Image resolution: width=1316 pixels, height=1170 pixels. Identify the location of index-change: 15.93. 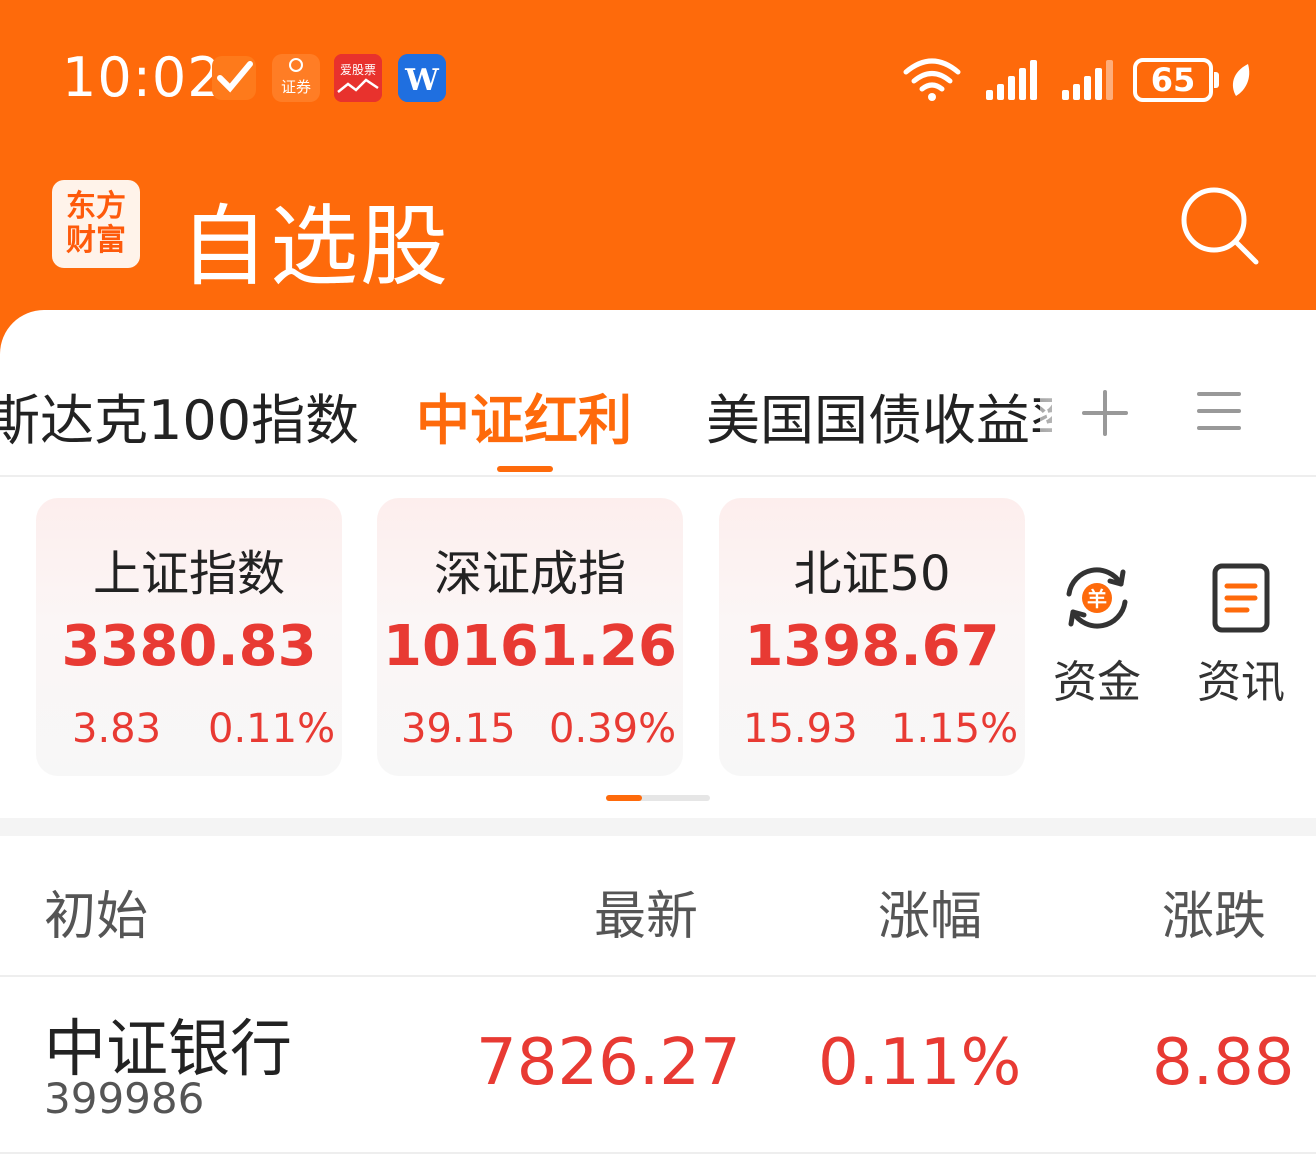
(800, 729).